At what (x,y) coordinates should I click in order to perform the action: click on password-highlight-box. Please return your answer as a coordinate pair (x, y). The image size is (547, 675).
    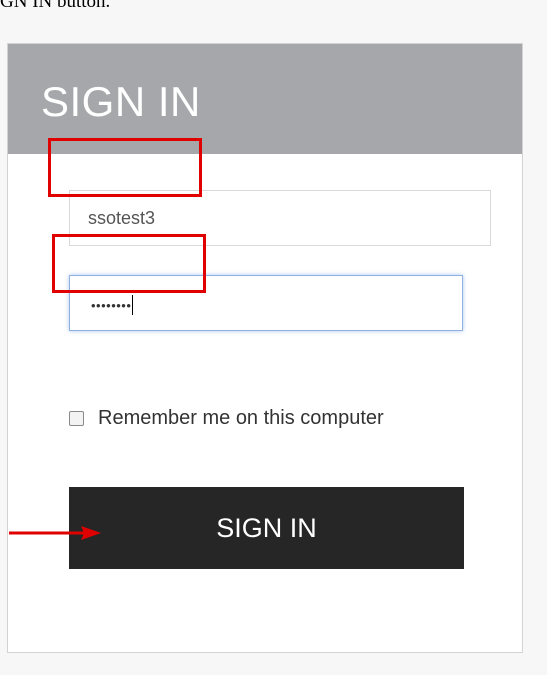
    Looking at the image, I should click on (129, 263).